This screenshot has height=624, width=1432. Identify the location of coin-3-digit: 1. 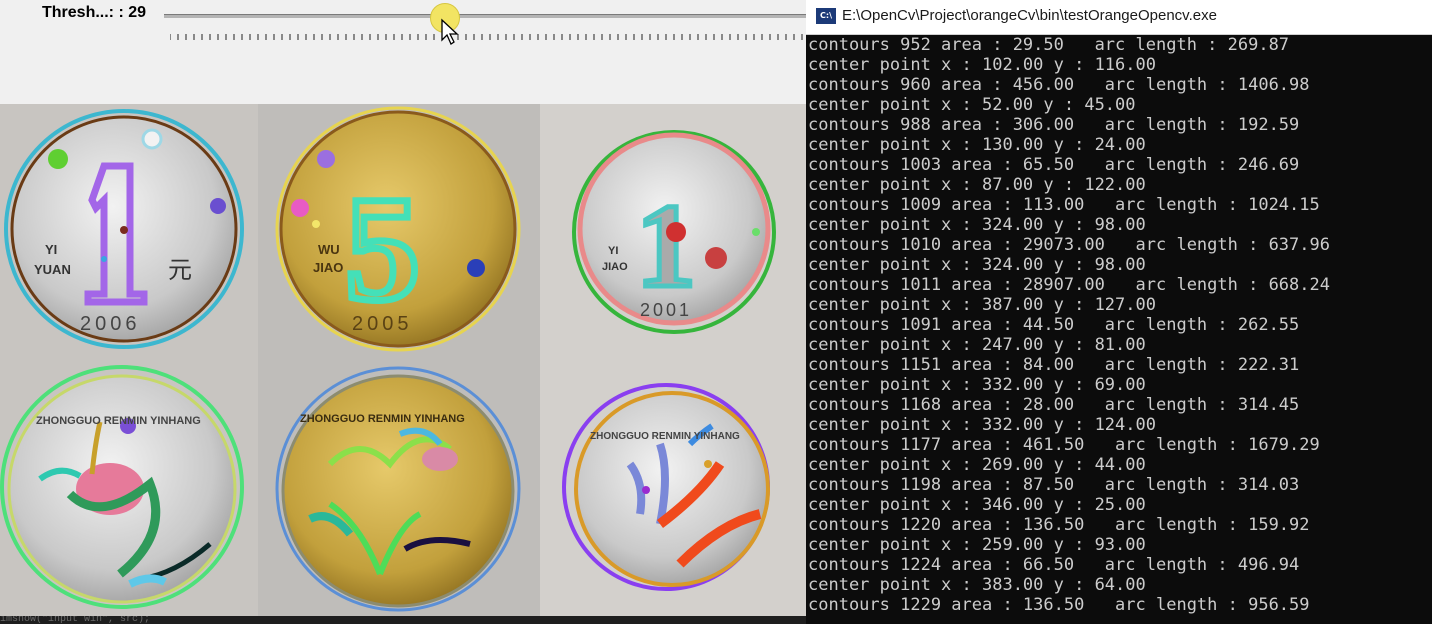
(666, 245).